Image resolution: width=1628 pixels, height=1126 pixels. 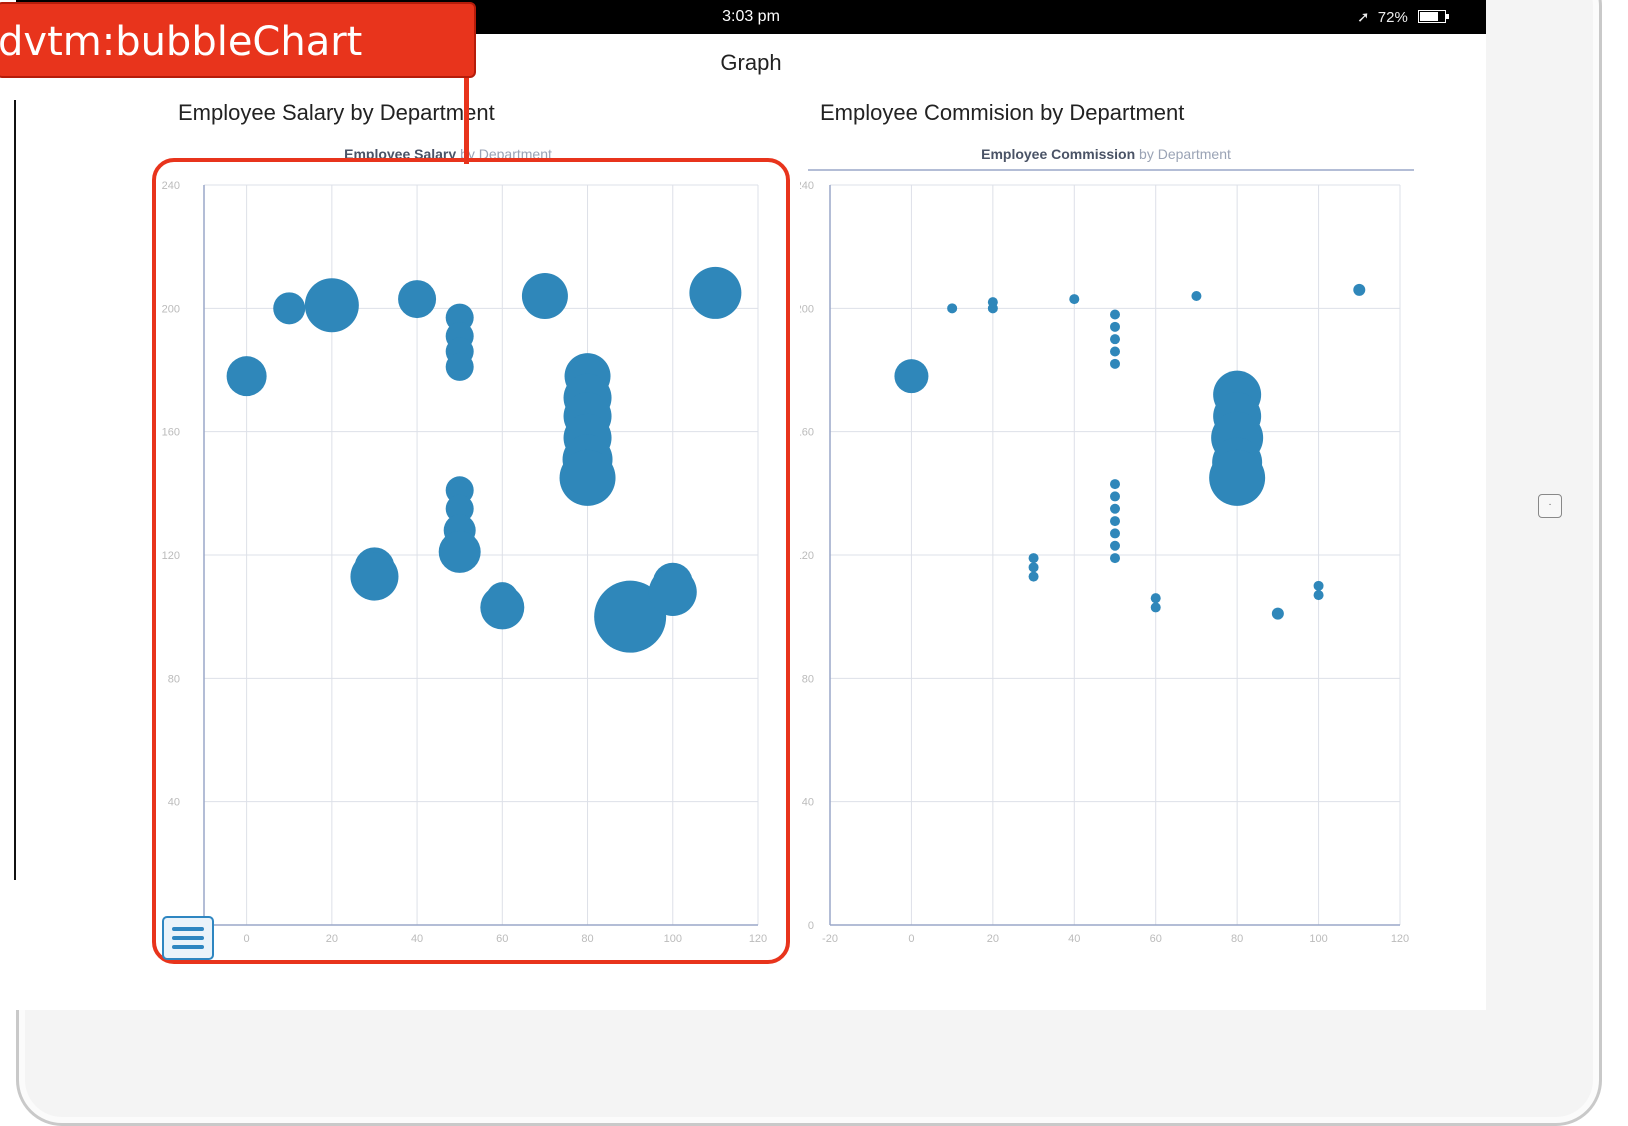 What do you see at coordinates (807, 433) in the screenshot?
I see `y-tick-label: 160` at bounding box center [807, 433].